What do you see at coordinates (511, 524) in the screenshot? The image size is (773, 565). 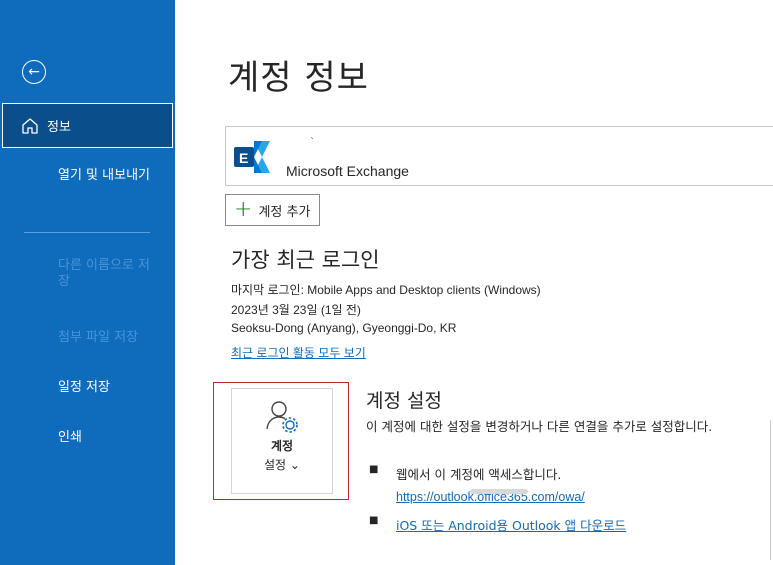 I see `mobile-app-download-link: iOS 또는 Android용 Outlook 앱 다운로드` at bounding box center [511, 524].